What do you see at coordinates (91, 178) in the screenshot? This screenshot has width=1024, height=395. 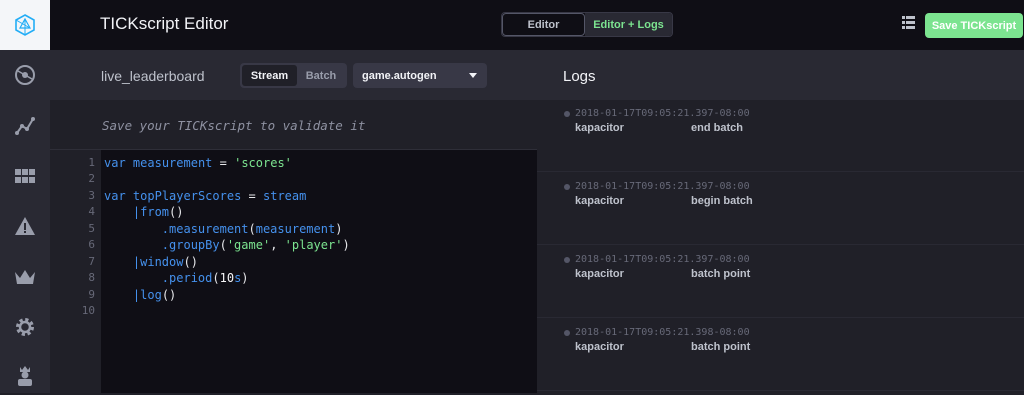 I see `line-number: 2` at bounding box center [91, 178].